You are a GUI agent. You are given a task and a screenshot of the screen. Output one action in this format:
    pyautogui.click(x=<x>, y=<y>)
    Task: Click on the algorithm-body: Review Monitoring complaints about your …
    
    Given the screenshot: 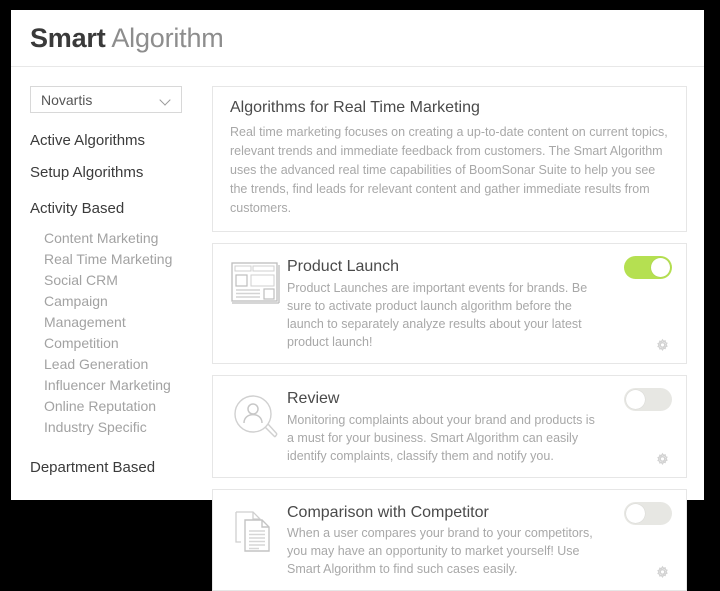 What is the action you would take?
    pyautogui.click(x=479, y=426)
    